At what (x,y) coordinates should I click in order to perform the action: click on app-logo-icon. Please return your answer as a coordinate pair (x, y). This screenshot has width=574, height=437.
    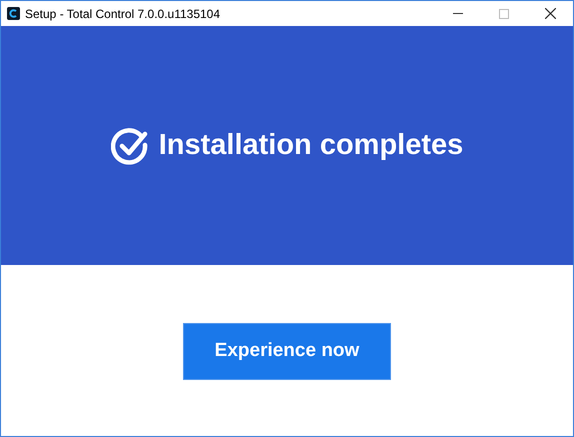
    Looking at the image, I should click on (13, 13).